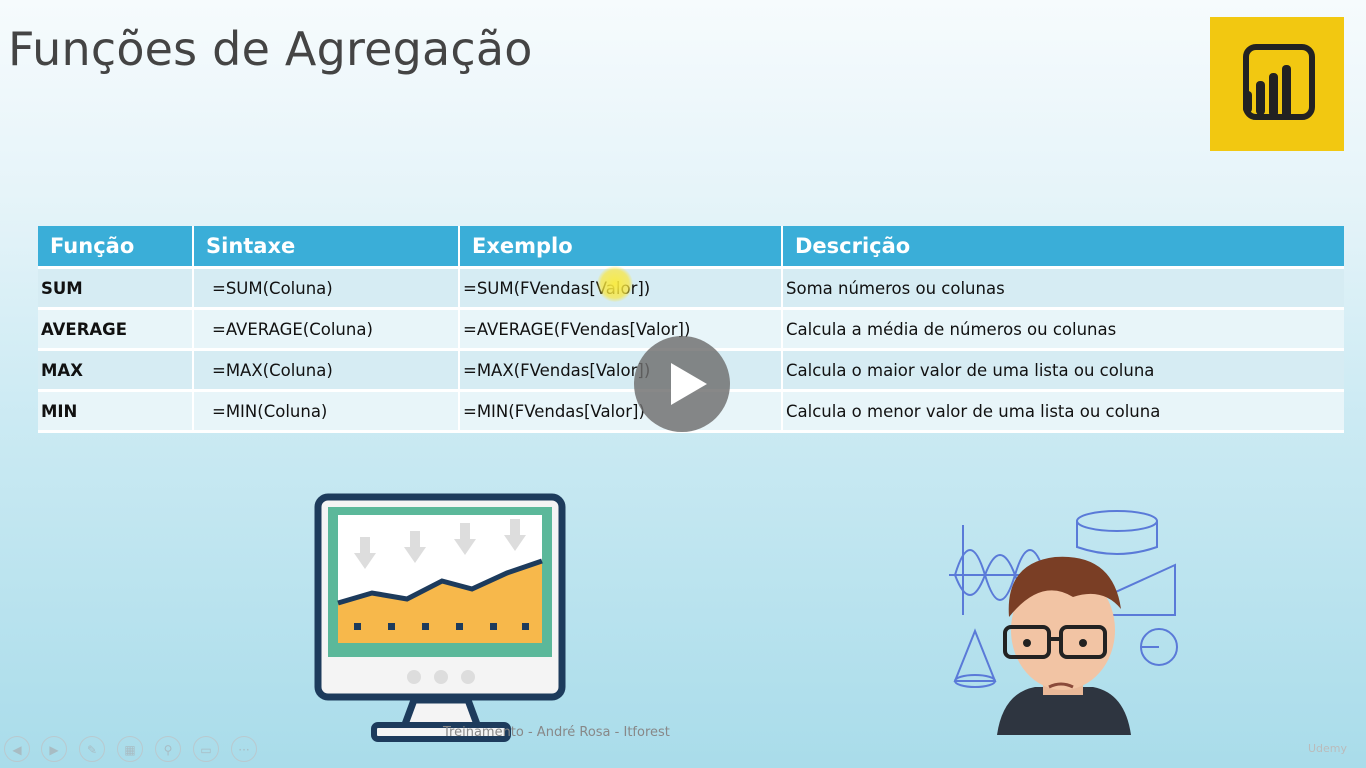 This screenshot has height=768, width=1366. I want to click on cell-example: =MAX(FVendas[Valor]), so click(621, 371).